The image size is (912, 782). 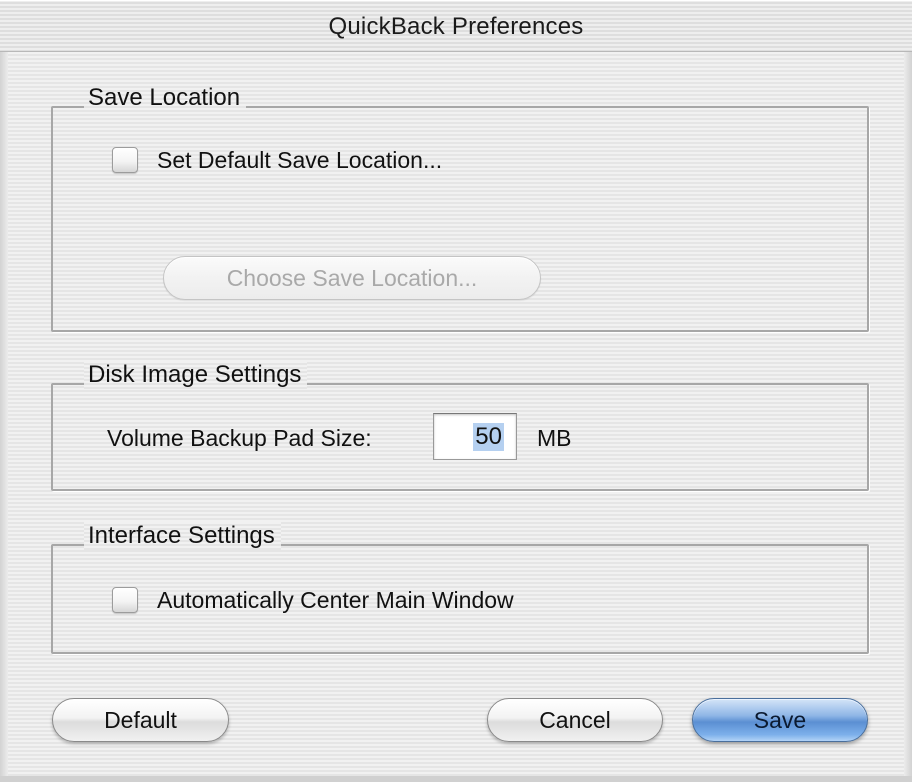 I want to click on window-edge-left, so click(x=4, y=417).